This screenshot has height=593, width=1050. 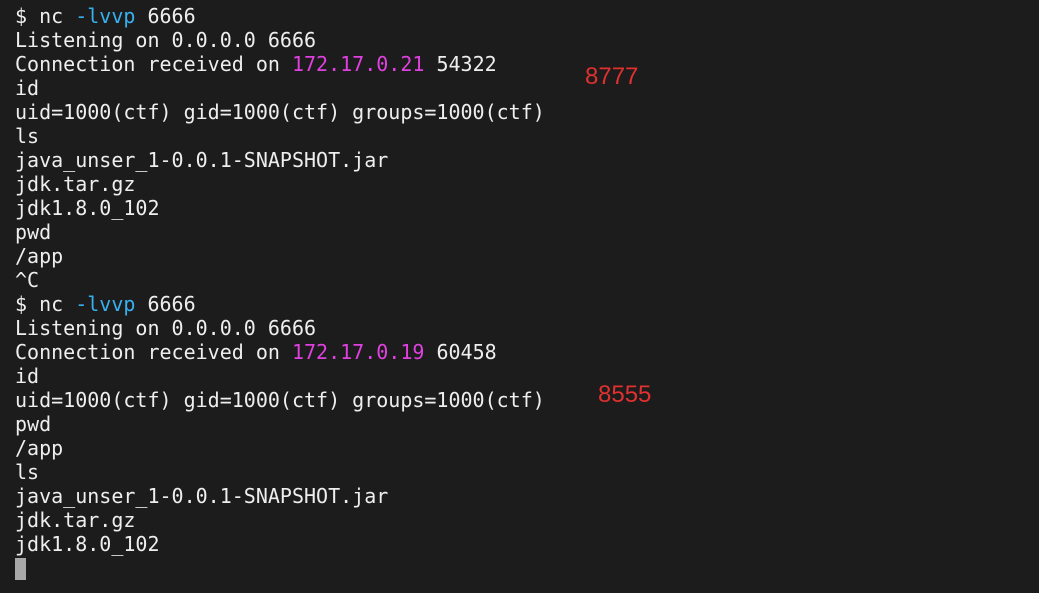 What do you see at coordinates (625, 394) in the screenshot?
I see `port-annotation-second: 8555` at bounding box center [625, 394].